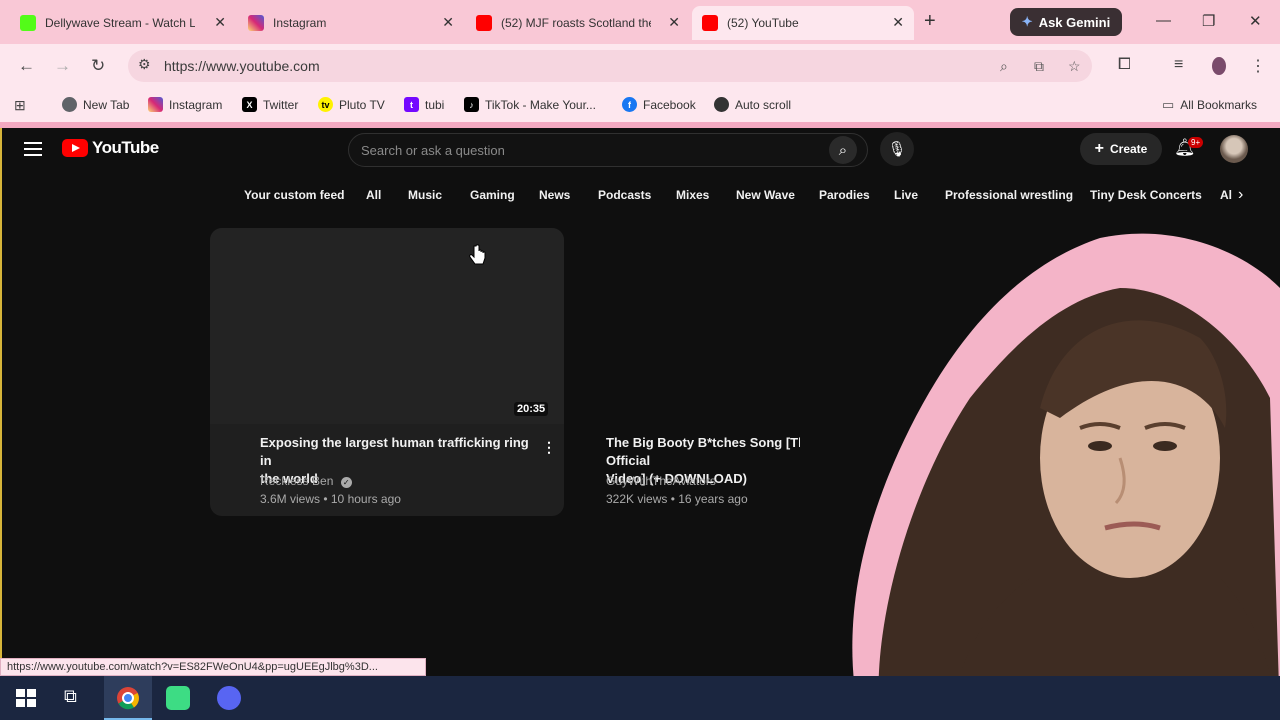 This screenshot has height=720, width=1280. Describe the element at coordinates (549, 447) in the screenshot. I see `more-options-icon: ⋮` at that location.